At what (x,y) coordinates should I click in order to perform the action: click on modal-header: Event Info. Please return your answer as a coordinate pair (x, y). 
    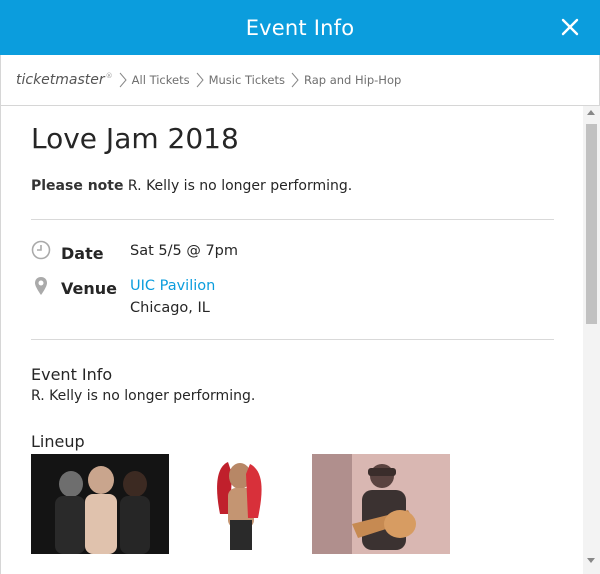
    Looking at the image, I should click on (300, 27).